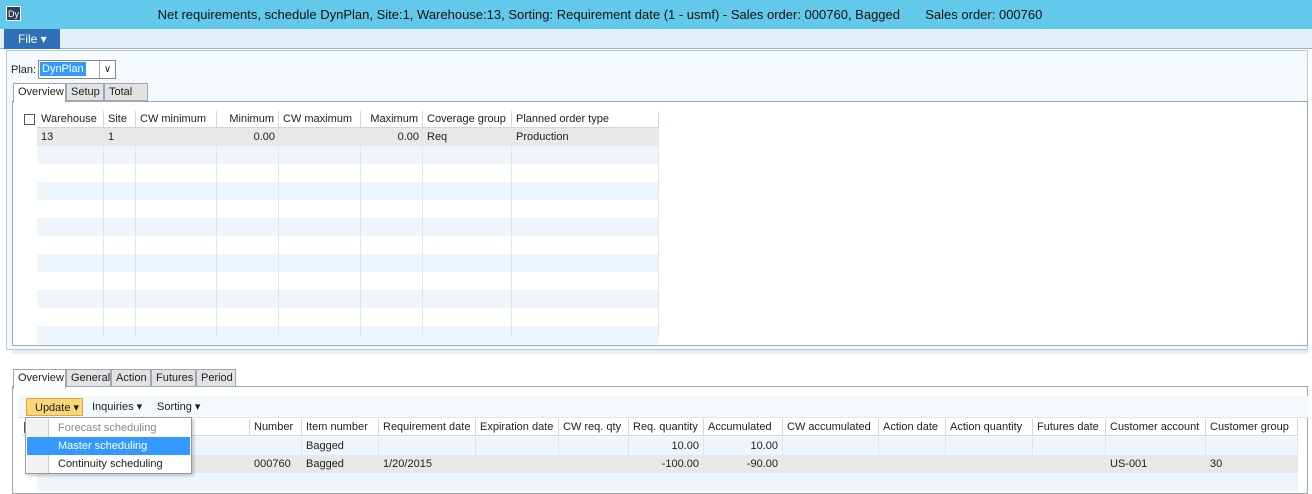 The image size is (1312, 494). Describe the element at coordinates (216, 378) in the screenshot. I see `tab-period: Period` at that location.